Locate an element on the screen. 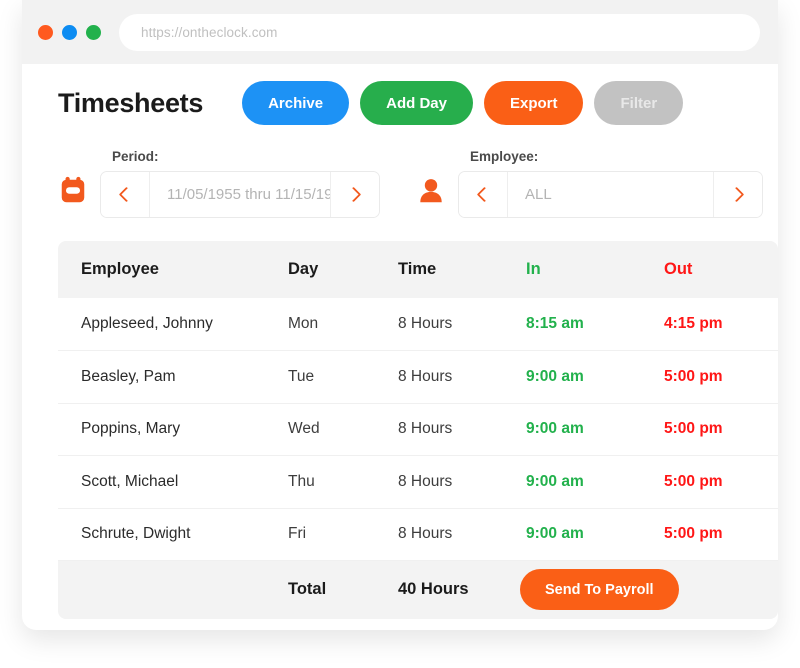 The image size is (800, 668). period-next-button is located at coordinates (354, 194).